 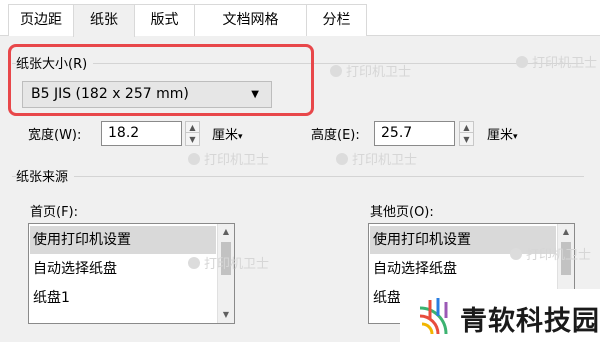 What do you see at coordinates (55, 135) in the screenshot?
I see `width-label: 宽度(W):` at bounding box center [55, 135].